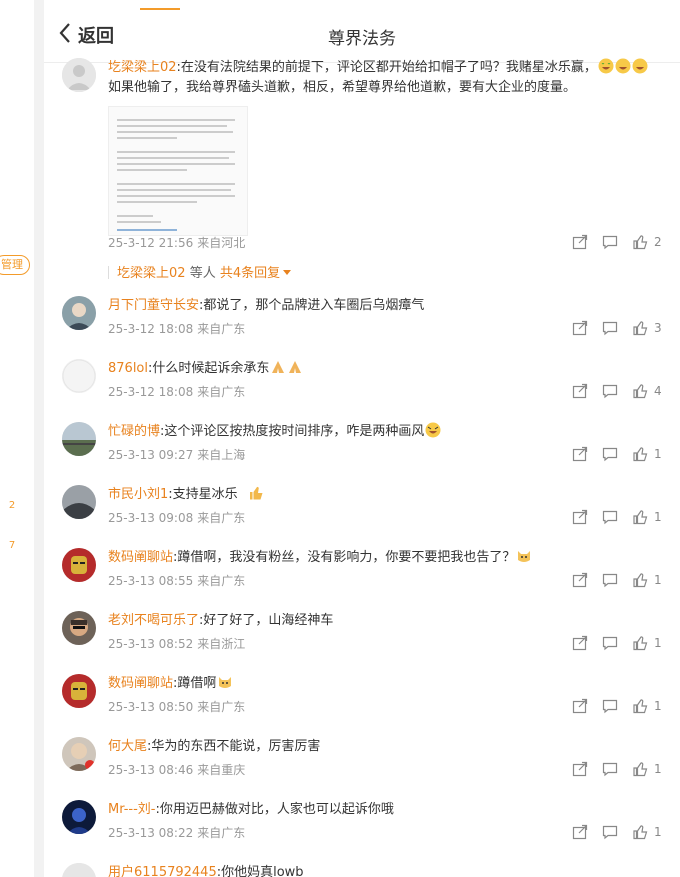  Describe the element at coordinates (127, 746) in the screenshot. I see `comment-username: 何大尾` at that location.